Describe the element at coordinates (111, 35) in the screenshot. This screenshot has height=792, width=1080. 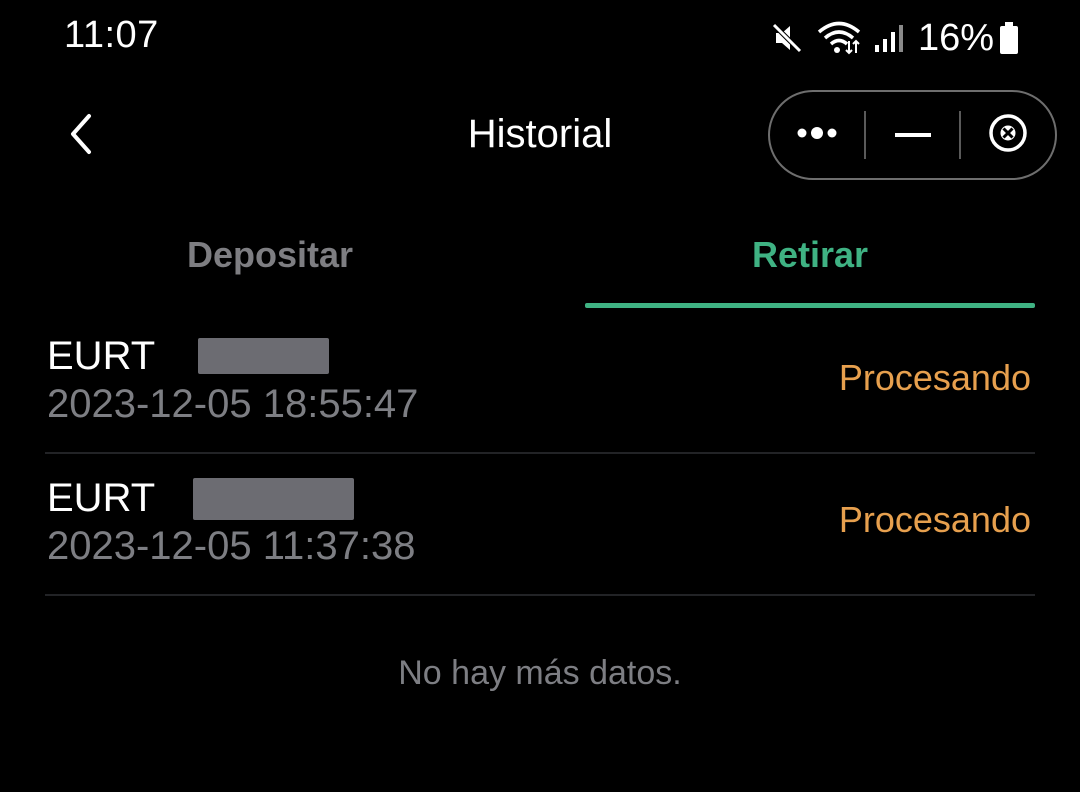
I see `status-time: 11:07` at that location.